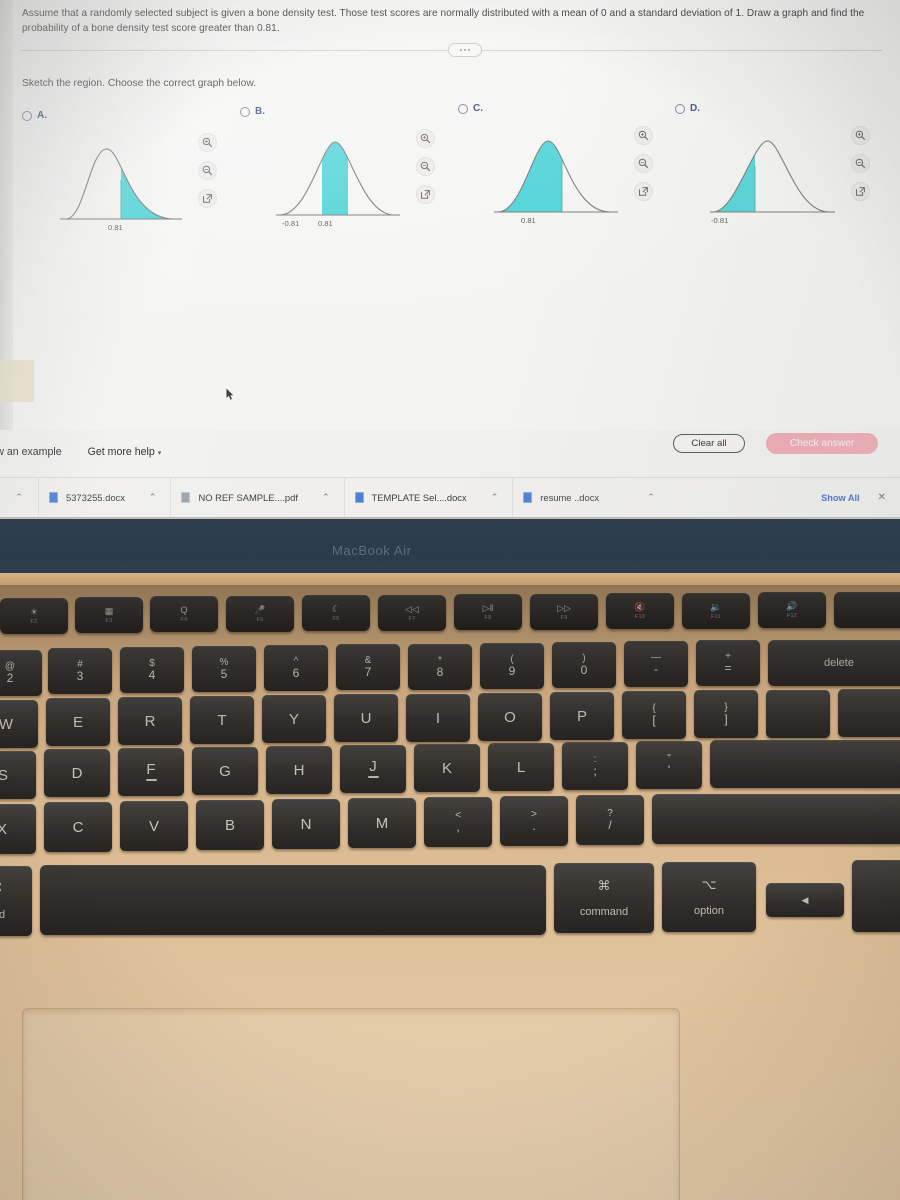  What do you see at coordinates (463, 108) in the screenshot?
I see `radio-button-c` at bounding box center [463, 108].